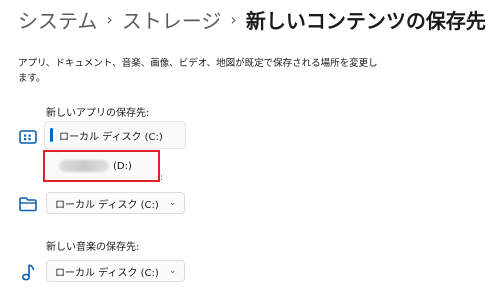 Image resolution: width=500 pixels, height=296 pixels. Describe the element at coordinates (122, 166) in the screenshot. I see `option-label: (D:)` at that location.